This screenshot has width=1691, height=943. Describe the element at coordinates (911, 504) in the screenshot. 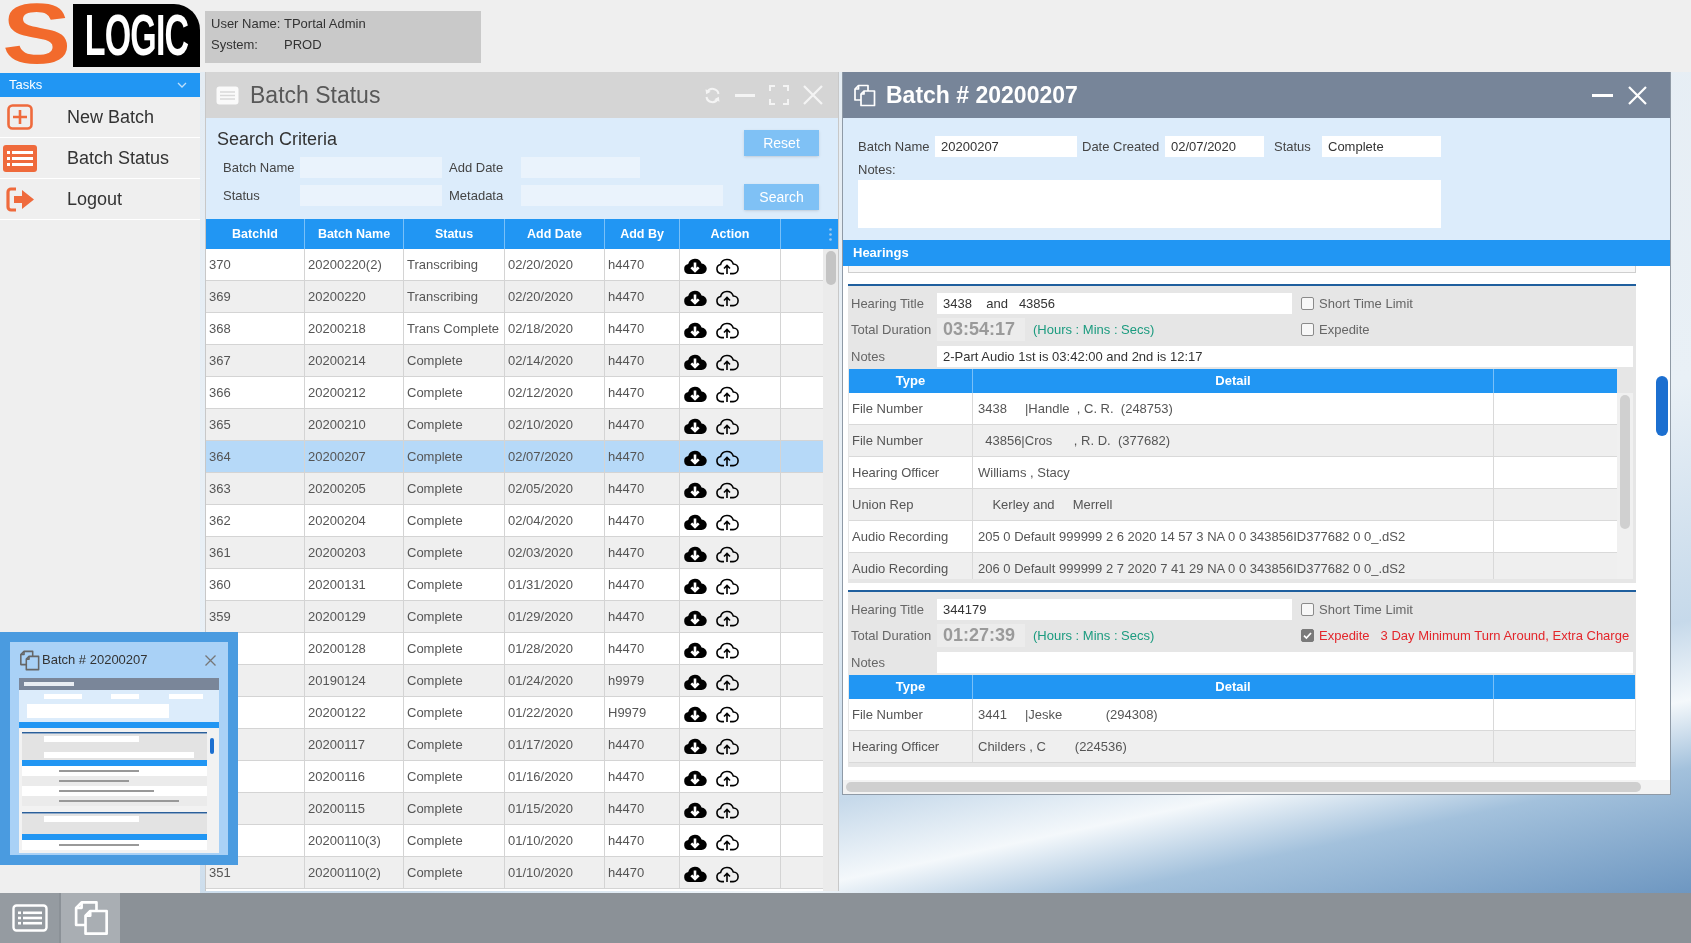

I see `table-cell: Union Rep` at that location.